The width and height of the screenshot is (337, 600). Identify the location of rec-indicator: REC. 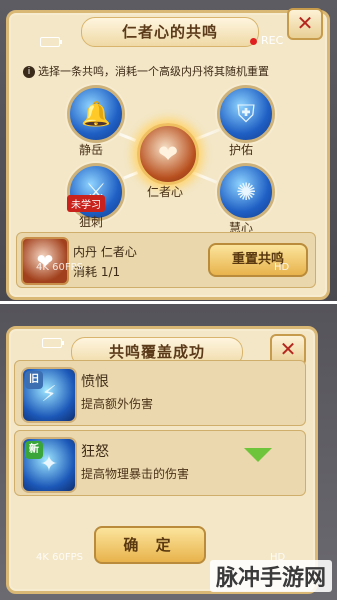
(266, 40).